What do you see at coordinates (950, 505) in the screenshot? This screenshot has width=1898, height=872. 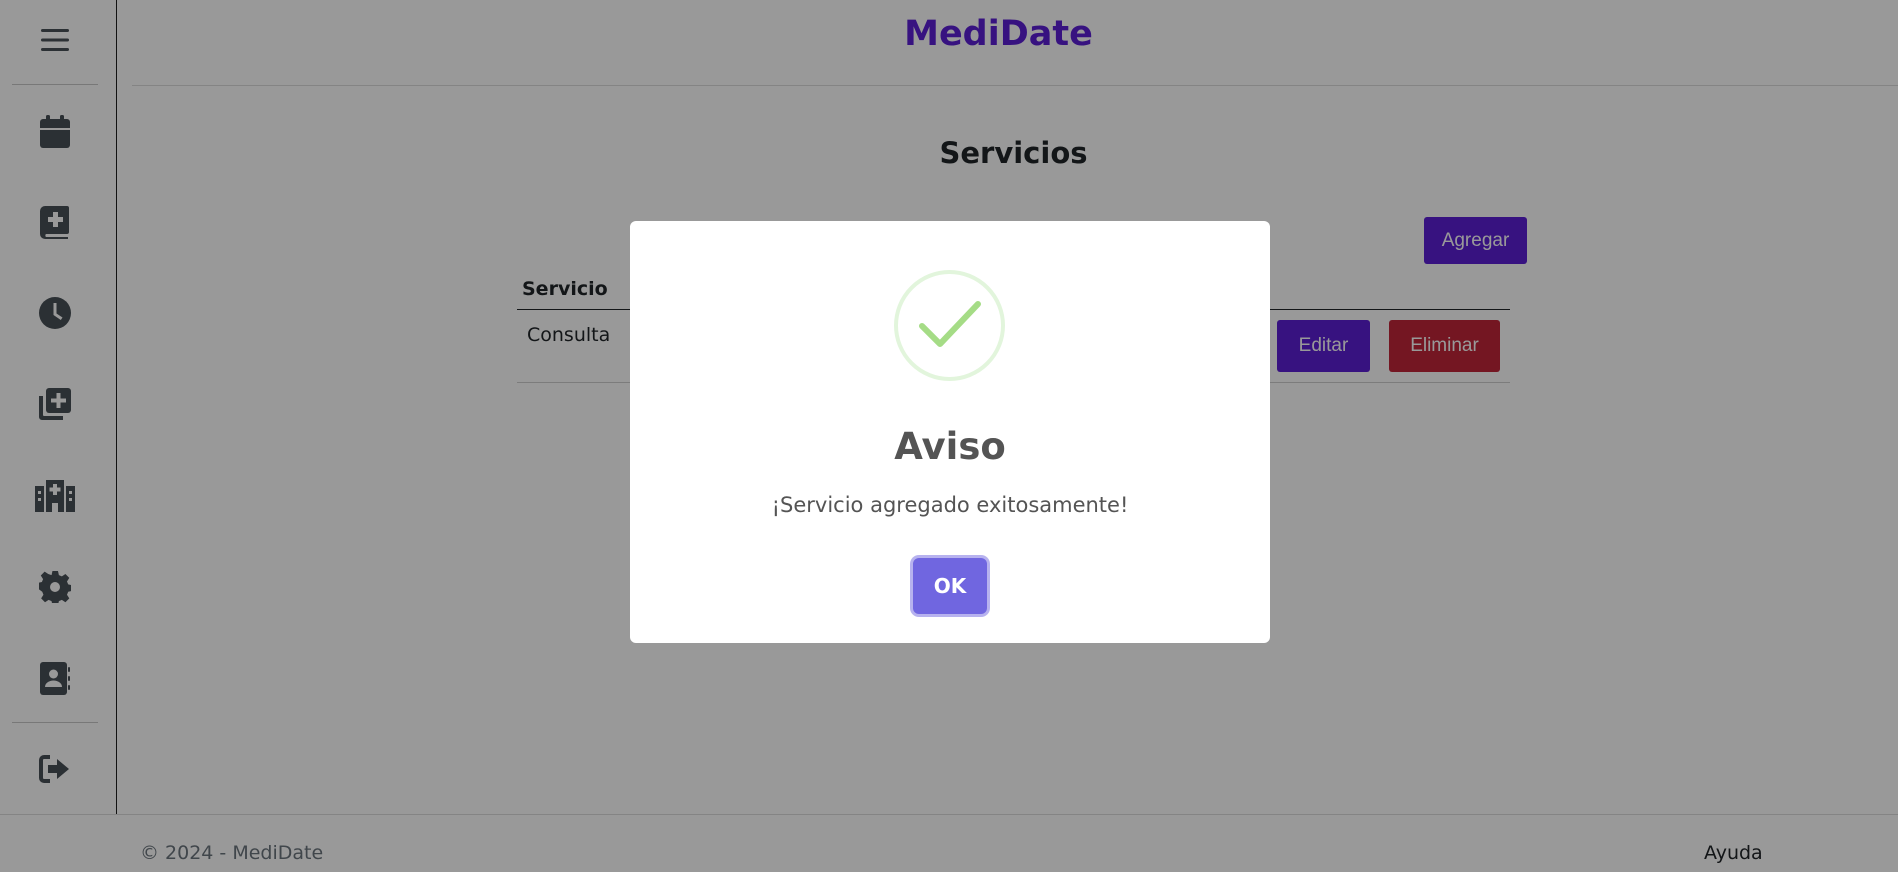 I see `dialog-message: ¡Servicio agregado exitosamente!` at bounding box center [950, 505].